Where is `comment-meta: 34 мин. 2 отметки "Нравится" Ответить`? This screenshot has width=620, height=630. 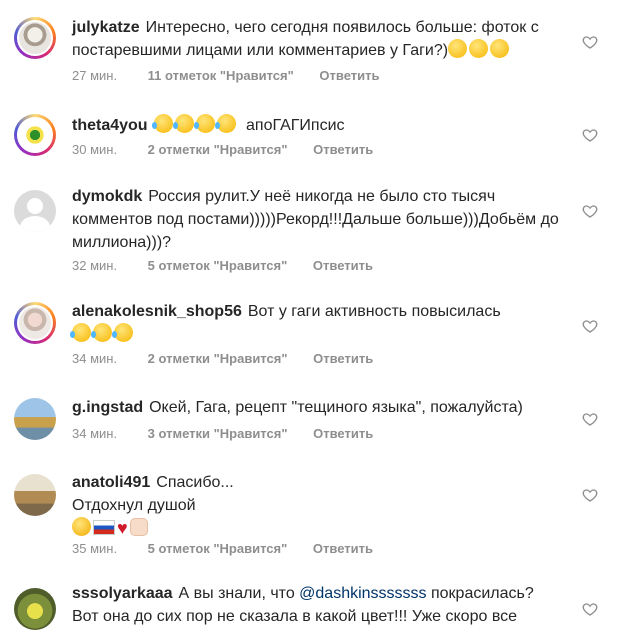
comment-meta: 34 мин. 2 отметки "Нравится" Ответить is located at coordinates (222, 358).